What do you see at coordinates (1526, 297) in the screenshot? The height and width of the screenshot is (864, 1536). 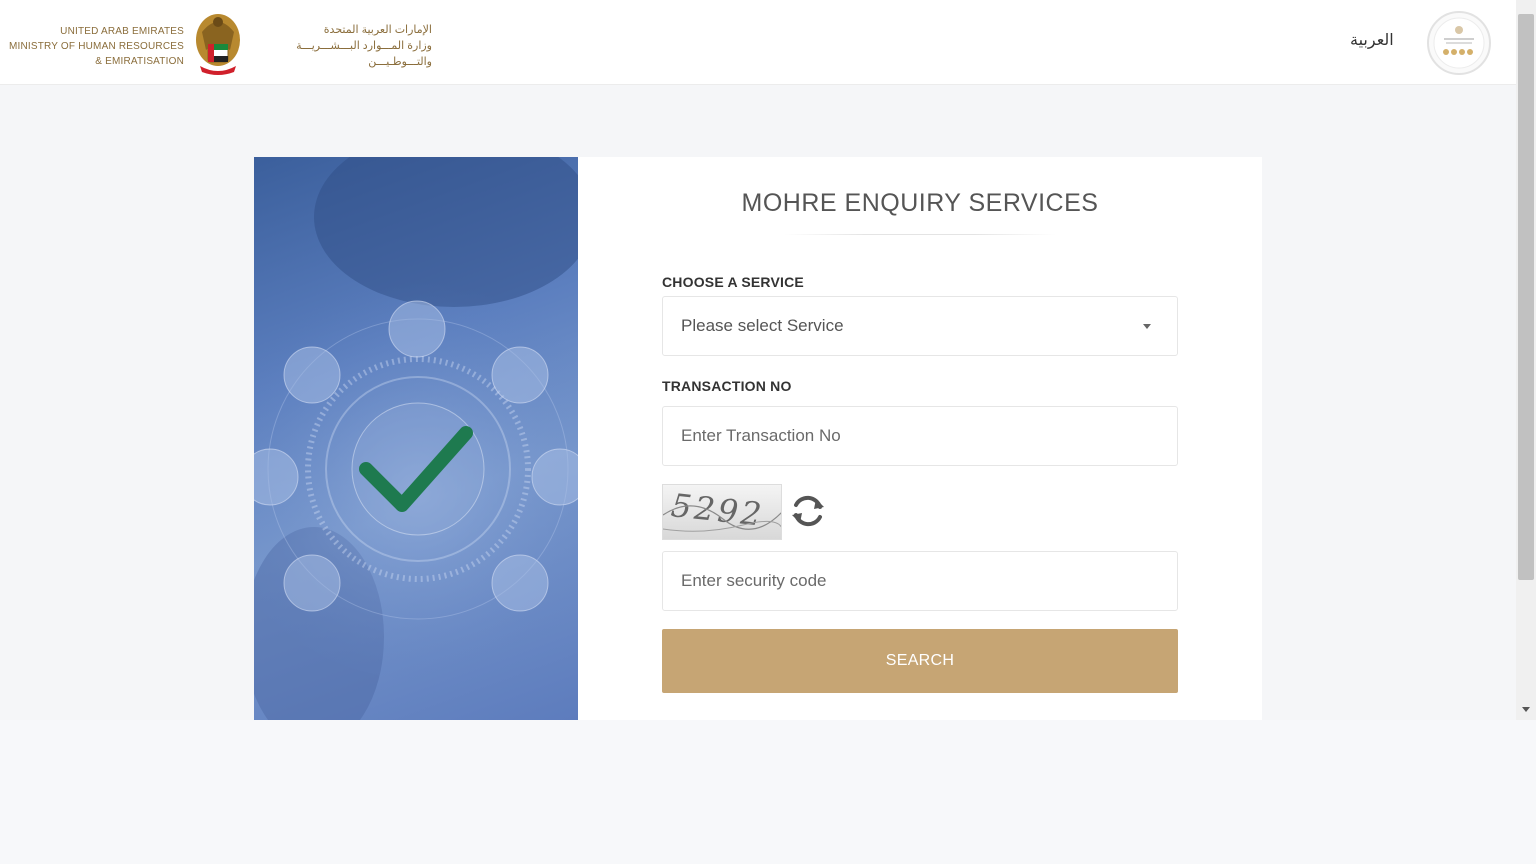 I see `scrollbar-thumb` at bounding box center [1526, 297].